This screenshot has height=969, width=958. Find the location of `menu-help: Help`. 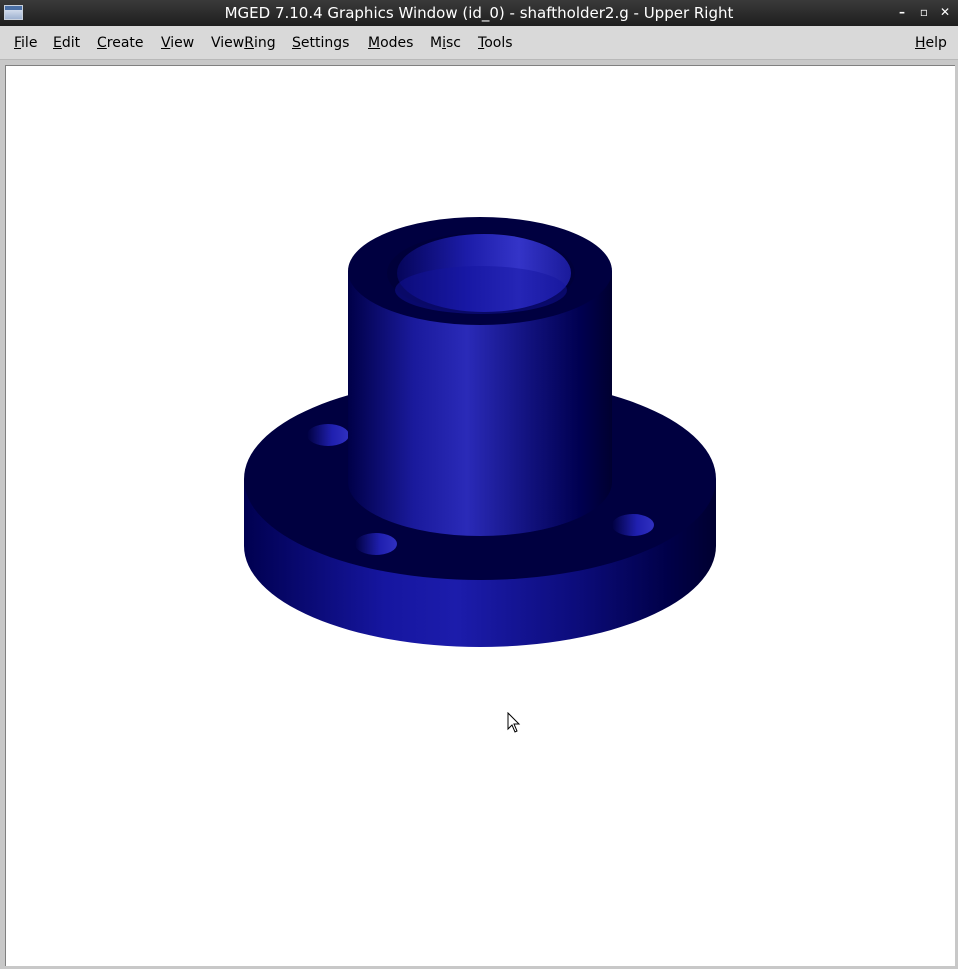

menu-help: Help is located at coordinates (931, 43).